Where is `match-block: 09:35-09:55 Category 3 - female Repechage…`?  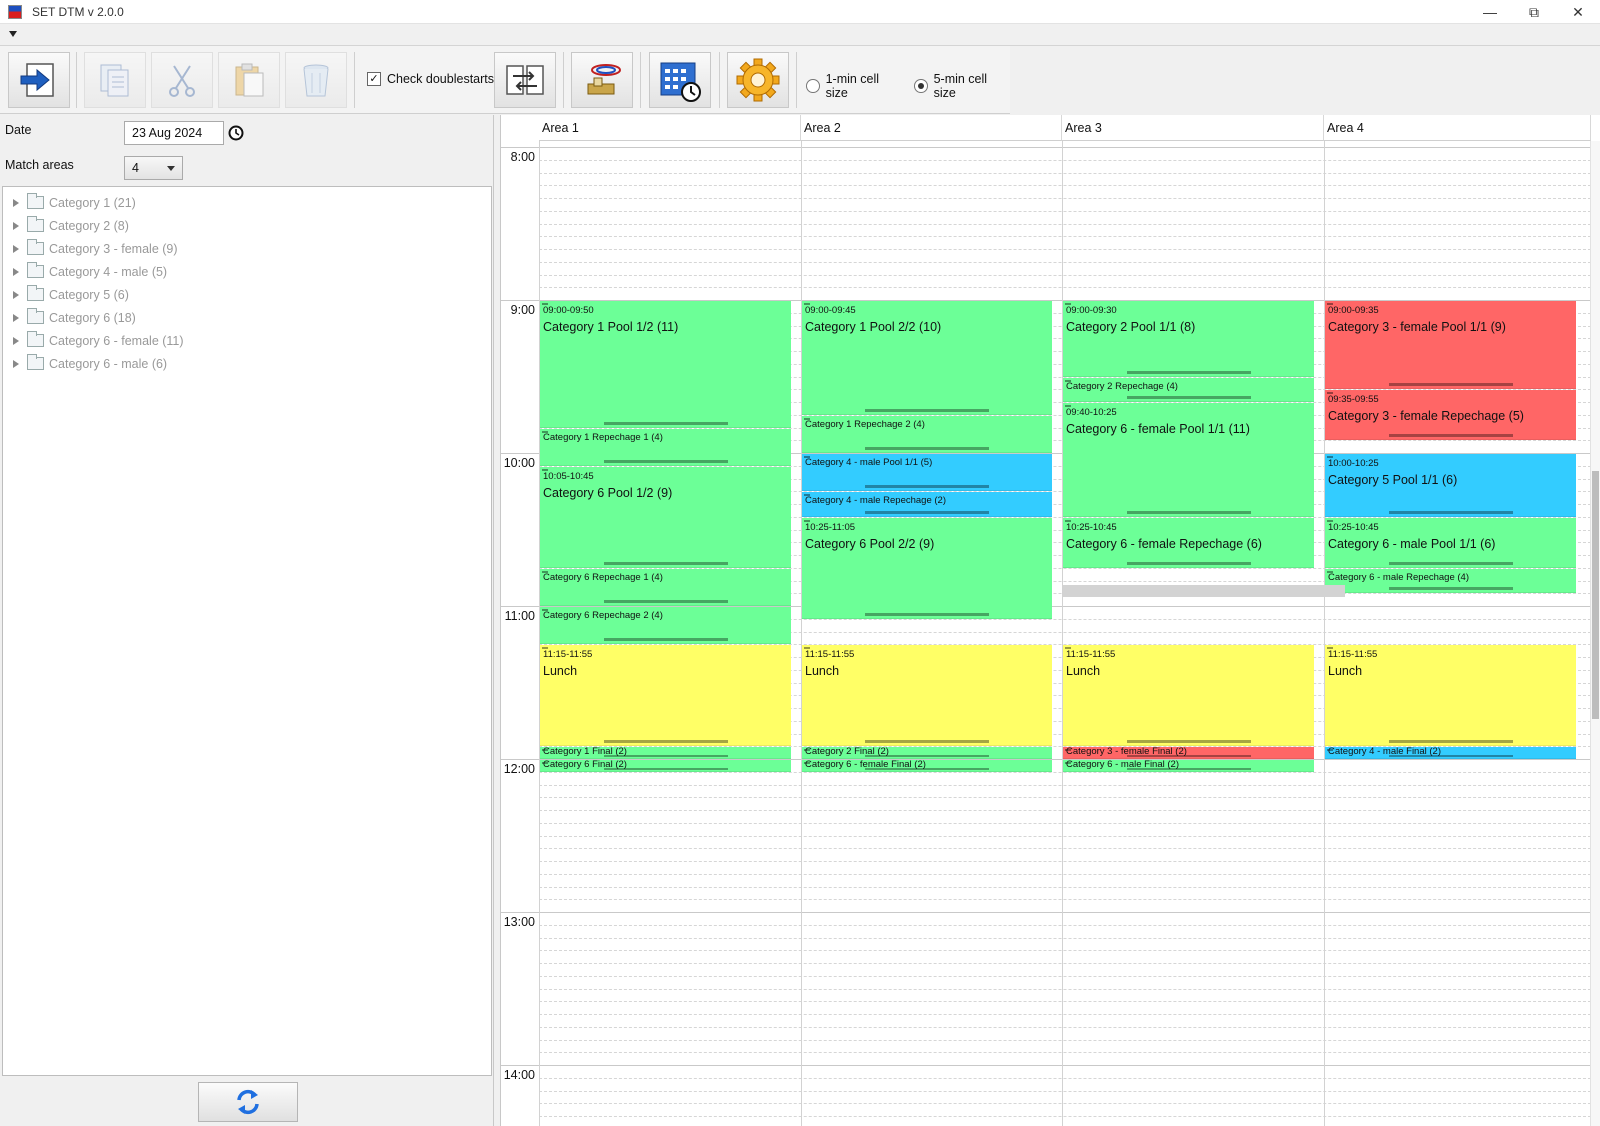
match-block: 09:35-09:55 Category 3 - female Repechage… is located at coordinates (1450, 415).